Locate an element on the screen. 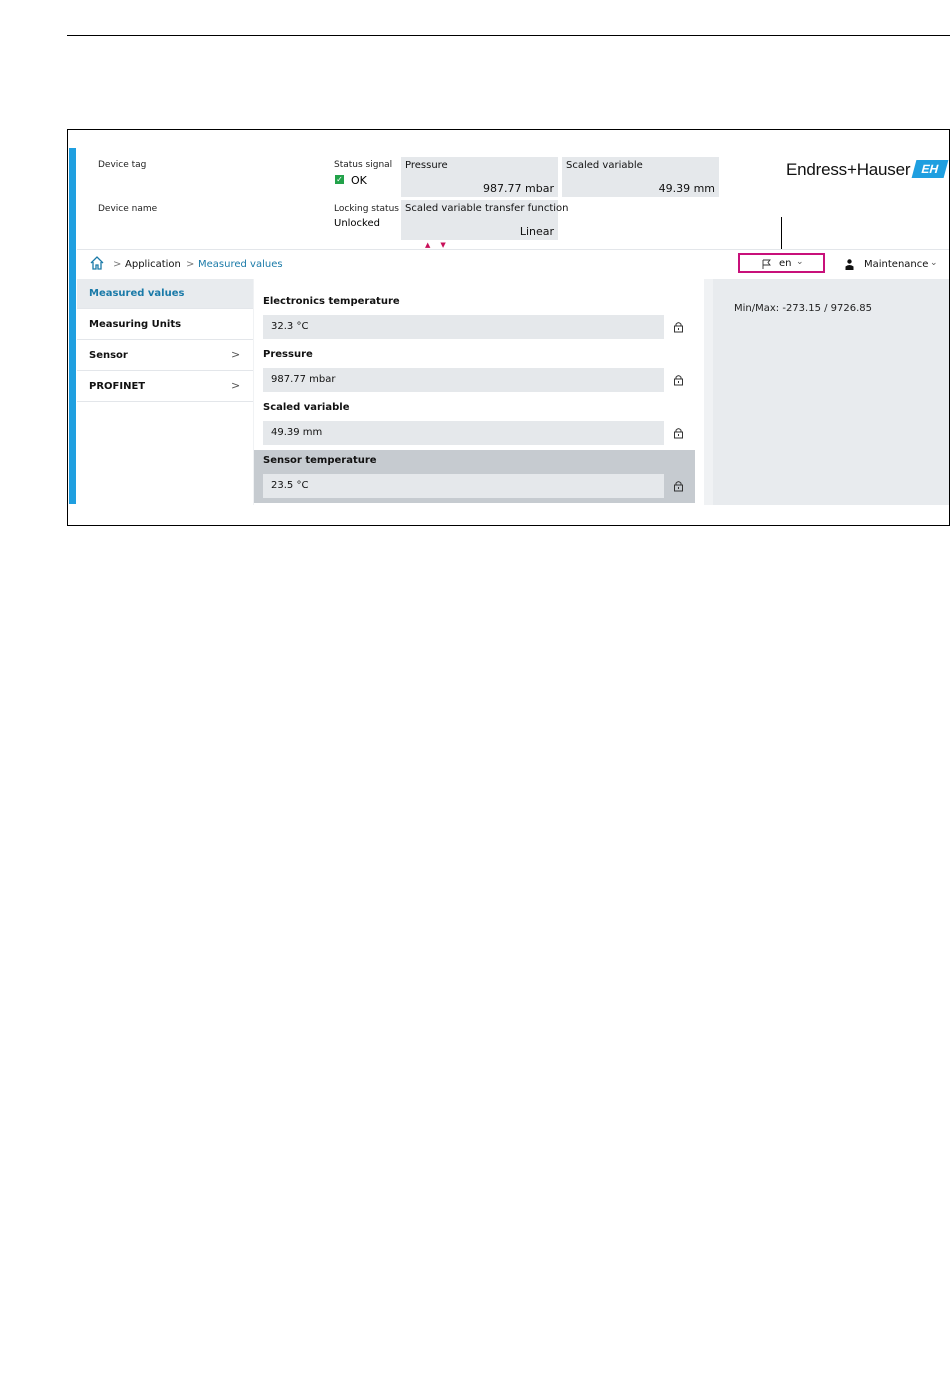  sidebar-item-label: Measuring Units is located at coordinates (135, 324).